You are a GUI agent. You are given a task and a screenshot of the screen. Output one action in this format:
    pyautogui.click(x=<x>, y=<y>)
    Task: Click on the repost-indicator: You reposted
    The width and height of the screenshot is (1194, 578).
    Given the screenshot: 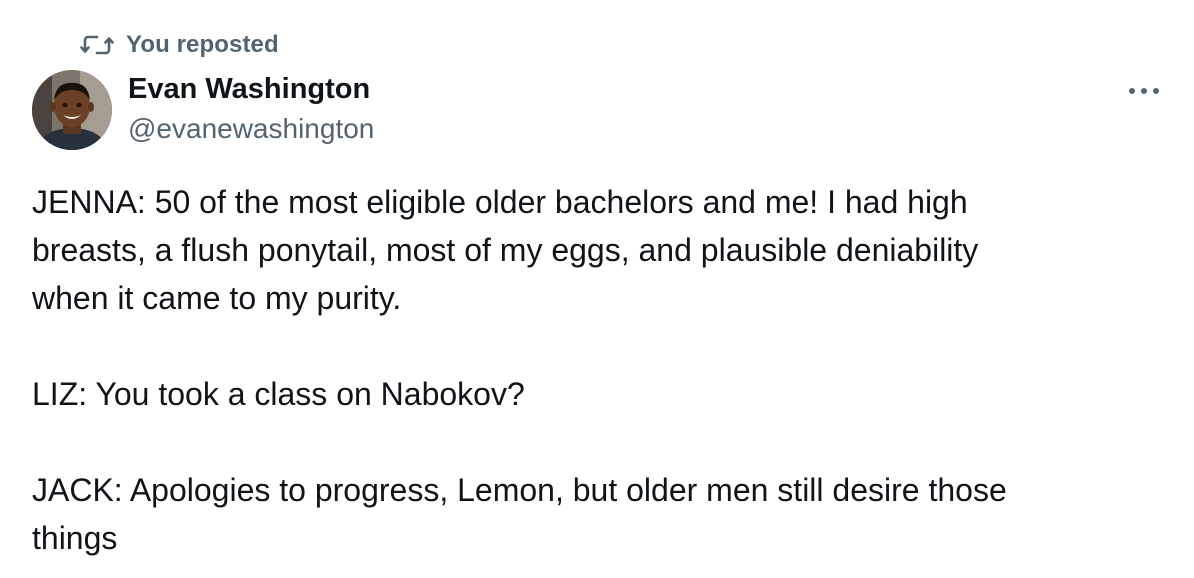 What is the action you would take?
    pyautogui.click(x=179, y=45)
    